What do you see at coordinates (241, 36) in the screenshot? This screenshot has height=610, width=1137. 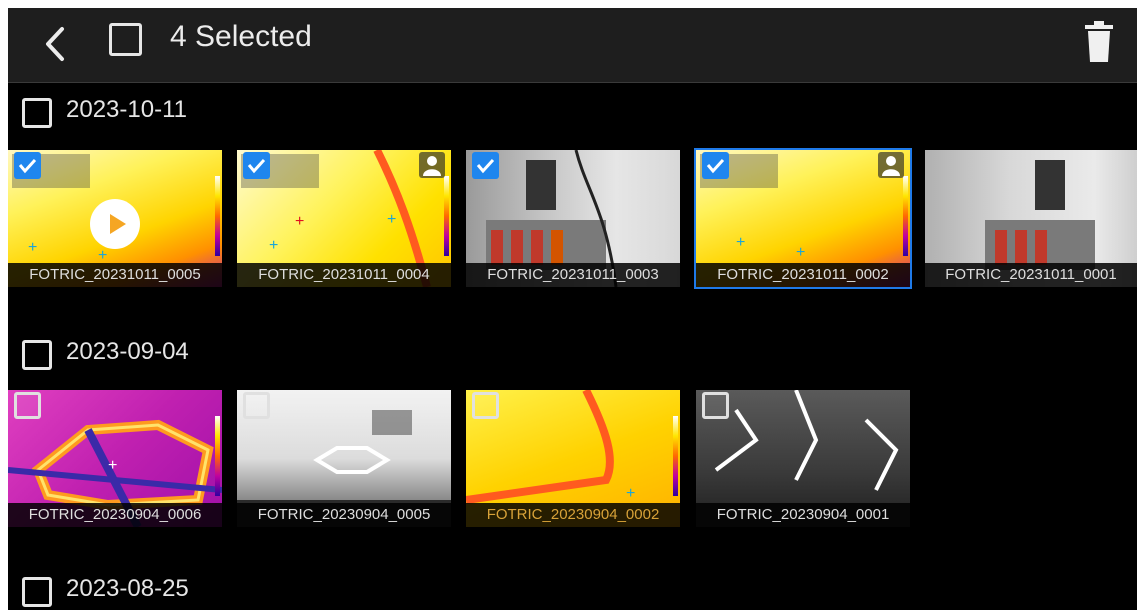 I see `selected-count-title: 4 Selected` at bounding box center [241, 36].